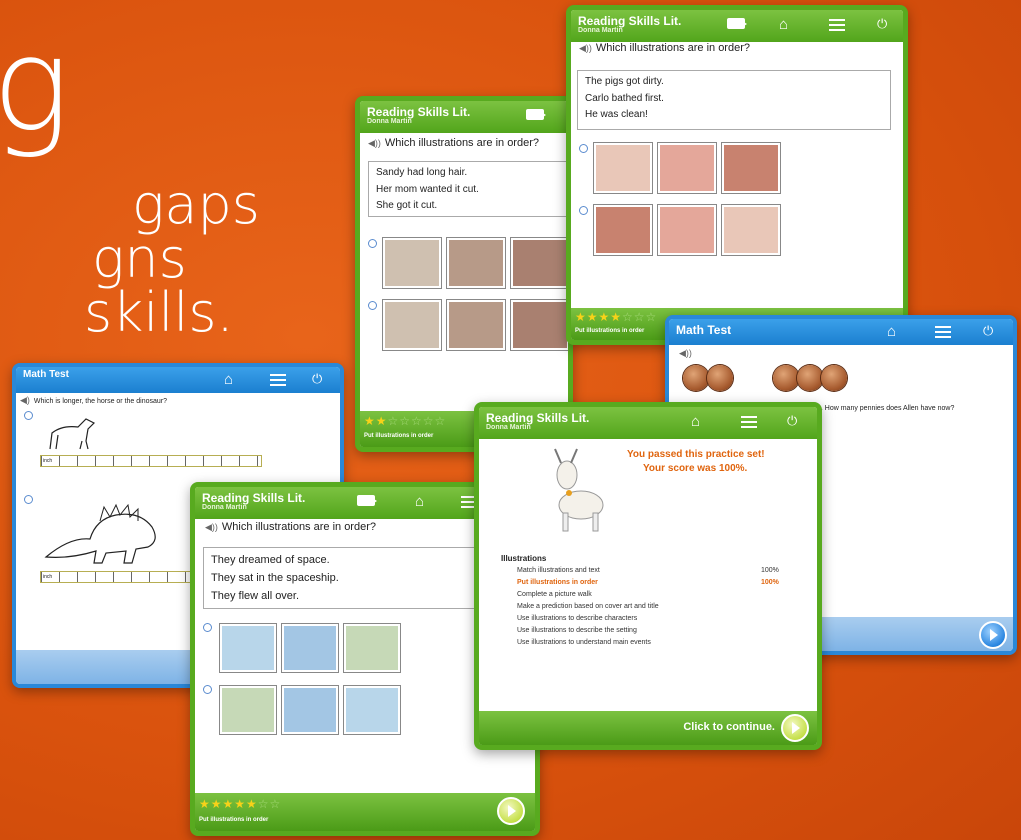 This screenshot has width=1021, height=840. I want to click on result-item: Put illustrations in order, so click(557, 582).